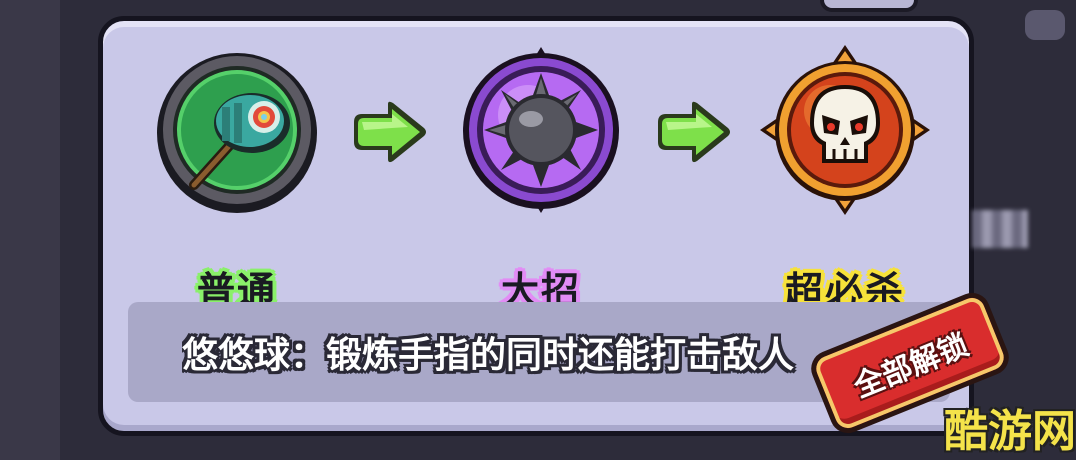  Describe the element at coordinates (237, 133) in the screenshot. I see `yoyo-ball-icon` at that location.